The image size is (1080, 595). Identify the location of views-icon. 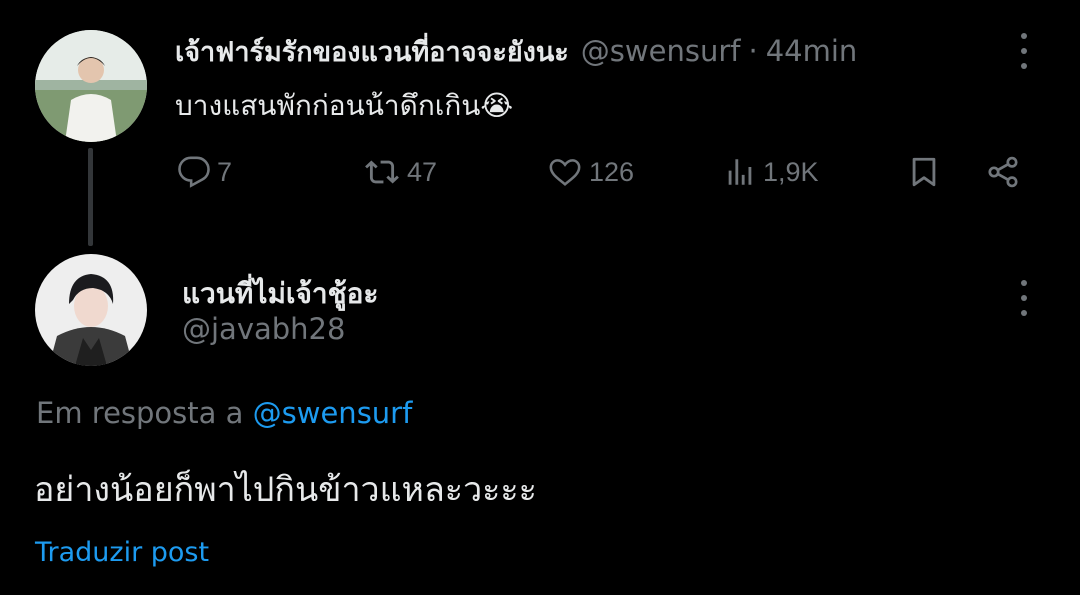
(740, 172).